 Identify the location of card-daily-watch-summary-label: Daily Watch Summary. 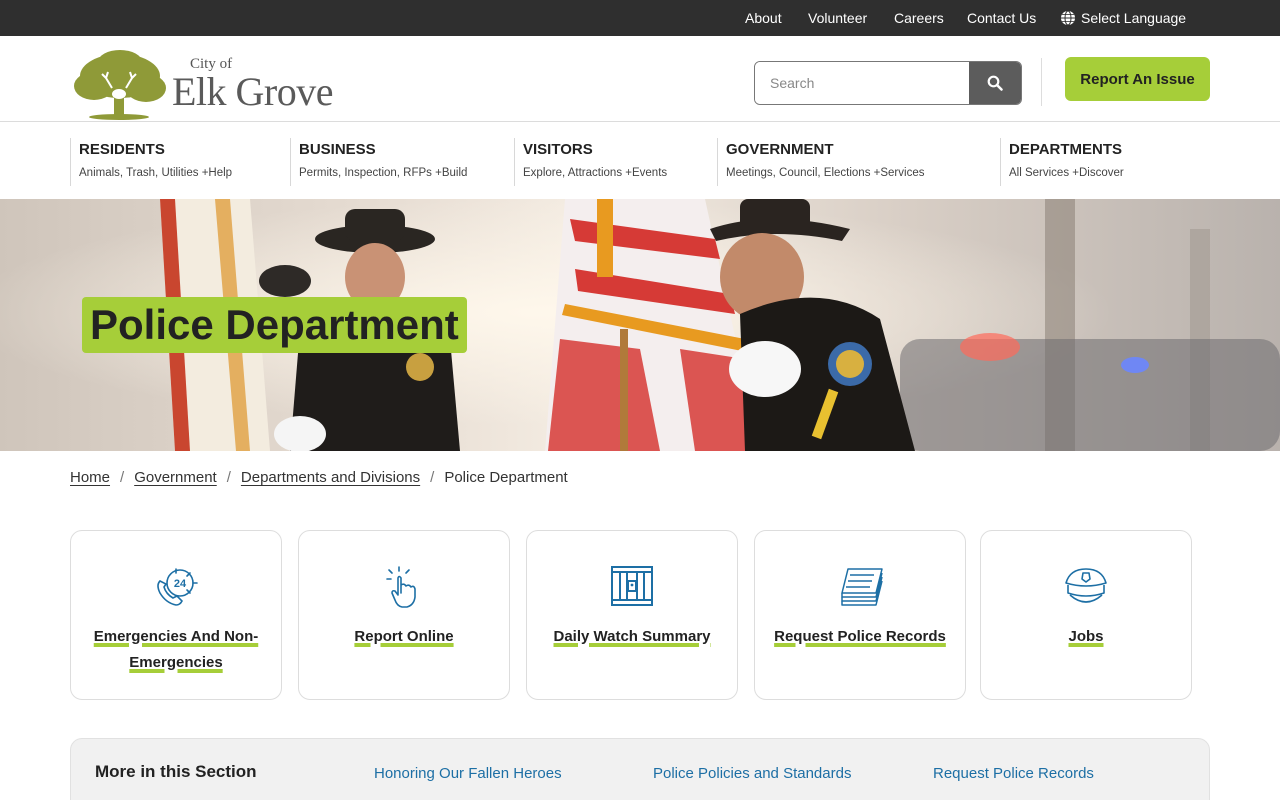
(632, 636).